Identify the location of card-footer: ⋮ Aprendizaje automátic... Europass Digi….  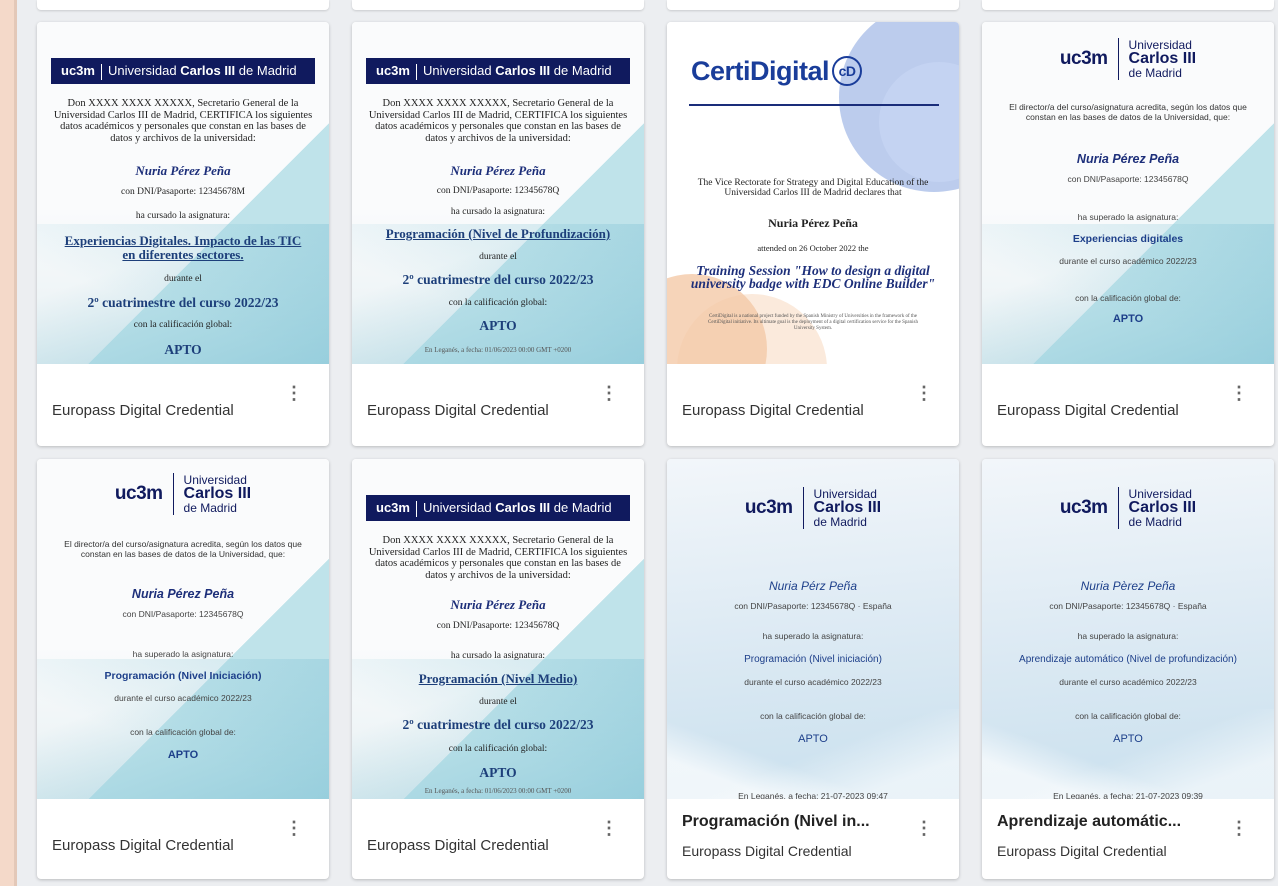
(1128, 839).